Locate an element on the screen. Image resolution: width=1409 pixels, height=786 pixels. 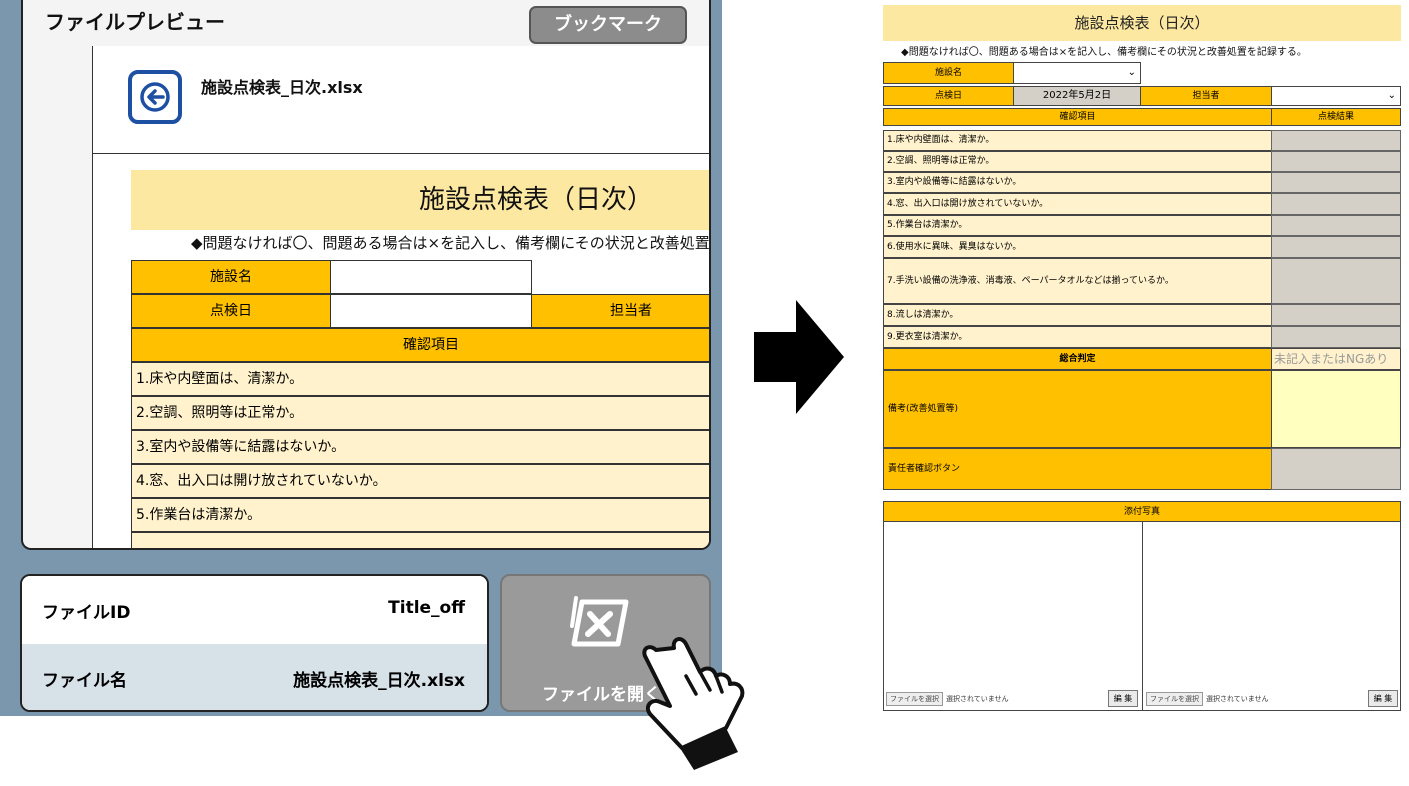
check-item: 7.手洗い設備の洗浄液、消毒液、ペーパータオルなどは揃っているか。 is located at coordinates (1077, 281).